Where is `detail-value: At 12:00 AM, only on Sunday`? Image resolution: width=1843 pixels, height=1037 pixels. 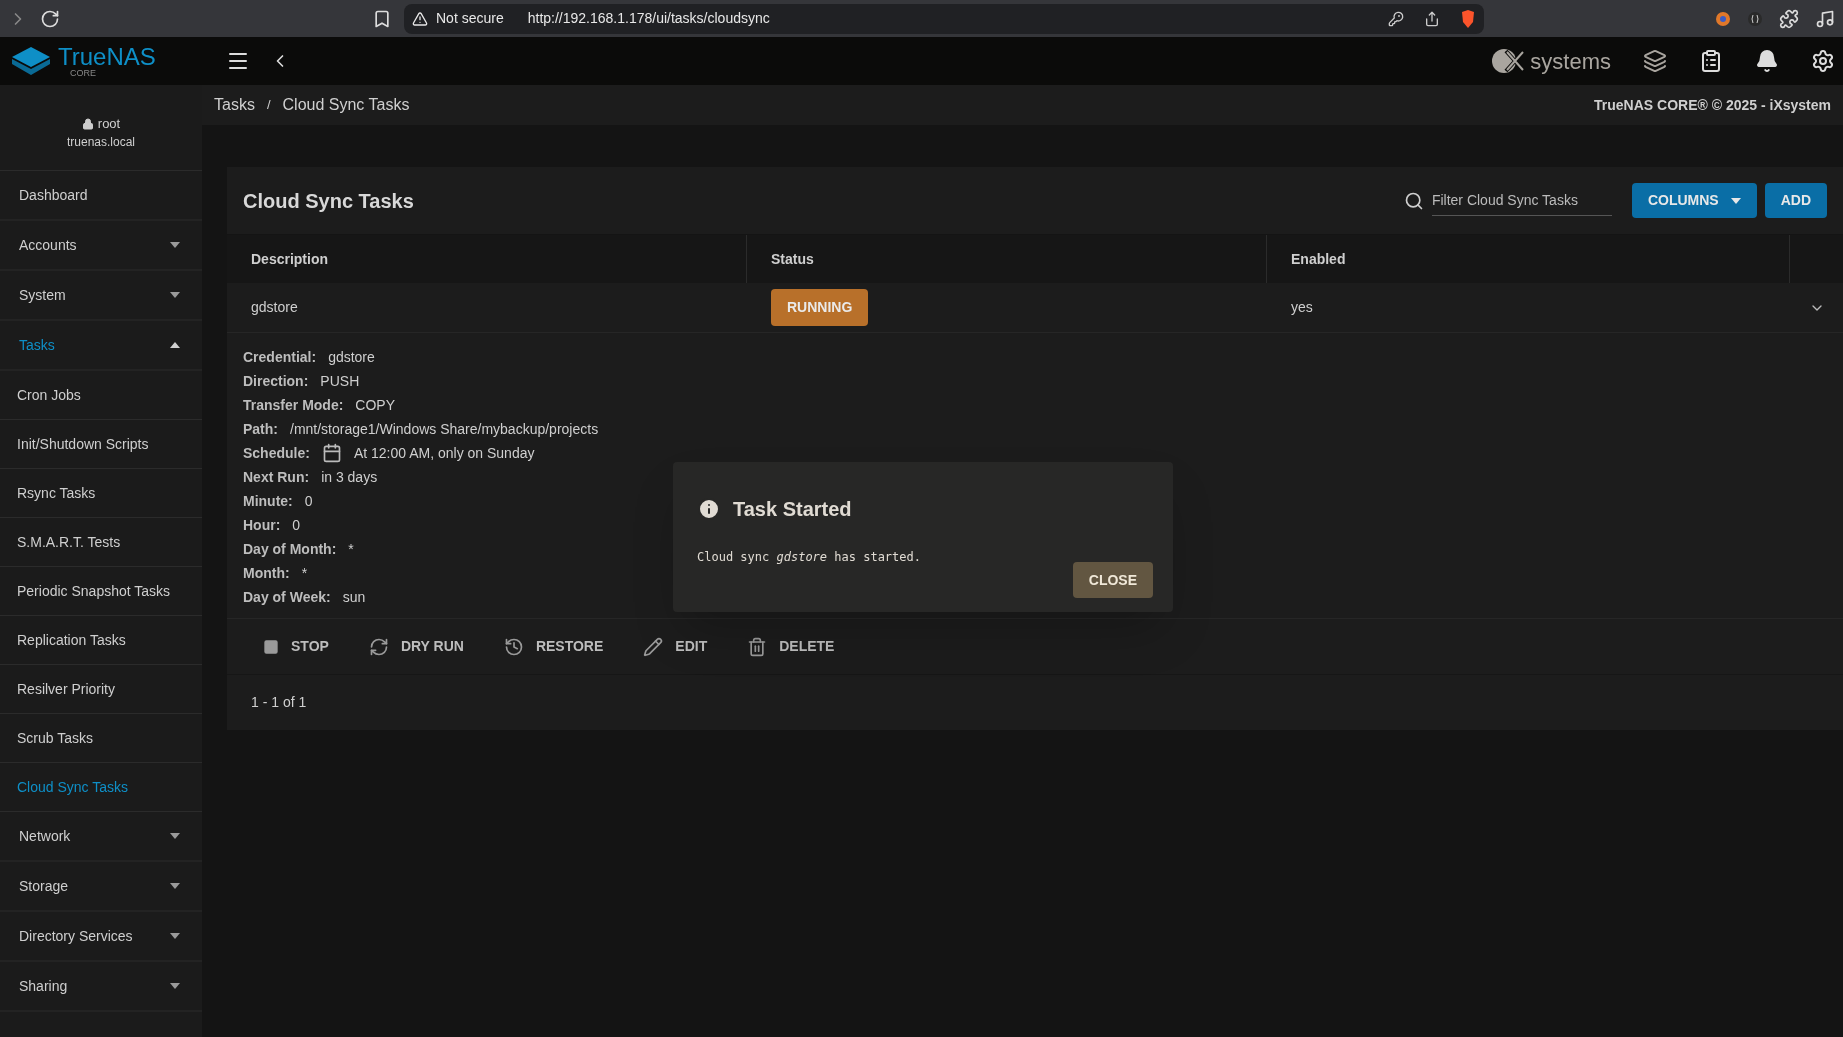 detail-value: At 12:00 AM, only on Sunday is located at coordinates (444, 453).